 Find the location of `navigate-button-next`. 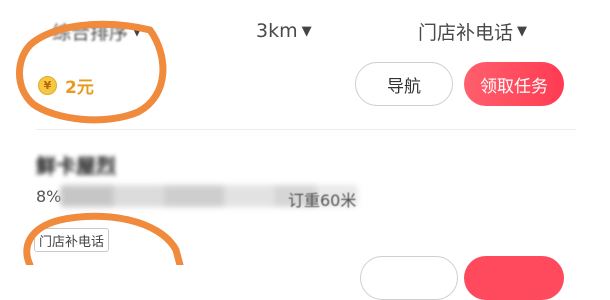

navigate-button-next is located at coordinates (409, 278).